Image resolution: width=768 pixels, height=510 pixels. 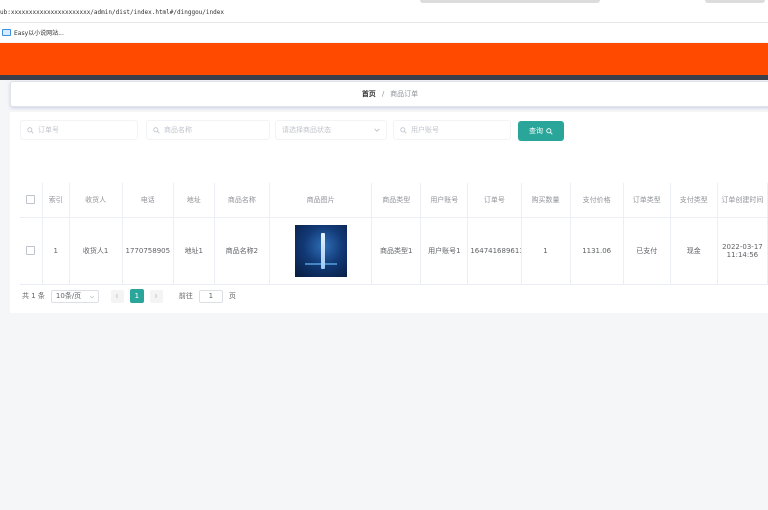 What do you see at coordinates (546, 251) in the screenshot?
I see `qty-cell: 1` at bounding box center [546, 251].